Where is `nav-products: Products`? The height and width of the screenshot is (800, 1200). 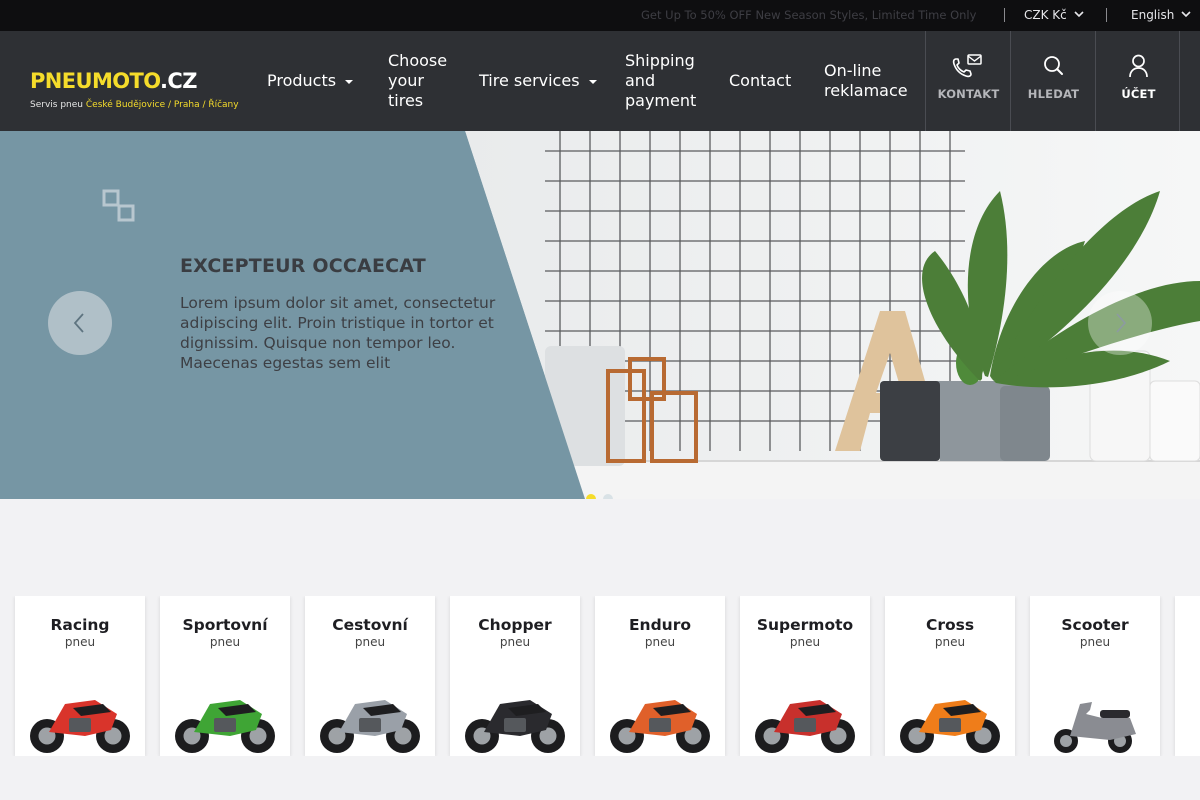
nav-products: Products is located at coordinates (310, 81).